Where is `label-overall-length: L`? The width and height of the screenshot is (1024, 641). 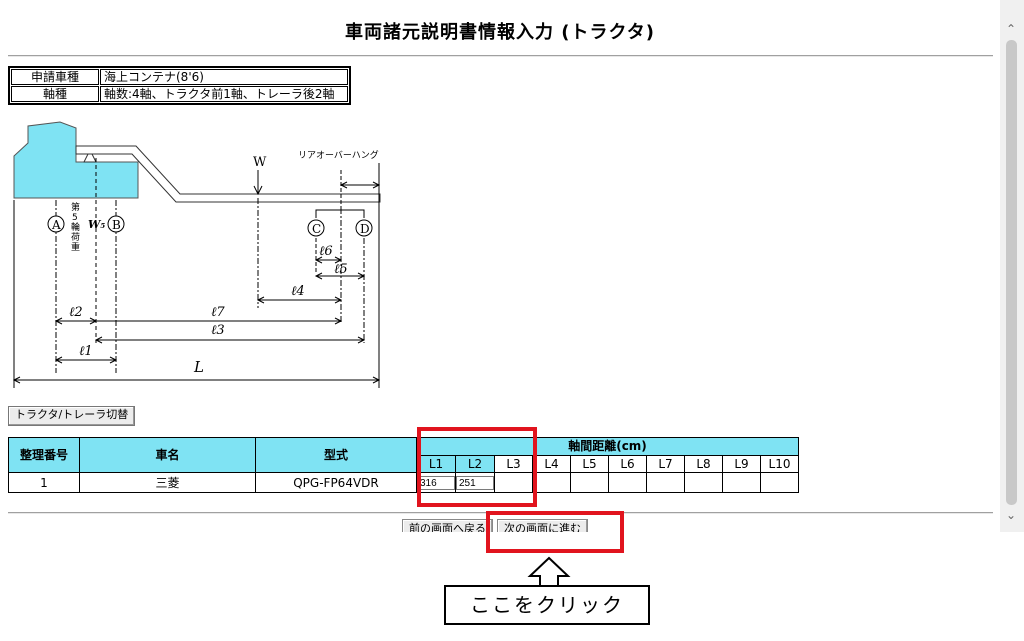
label-overall-length: L is located at coordinates (198, 367).